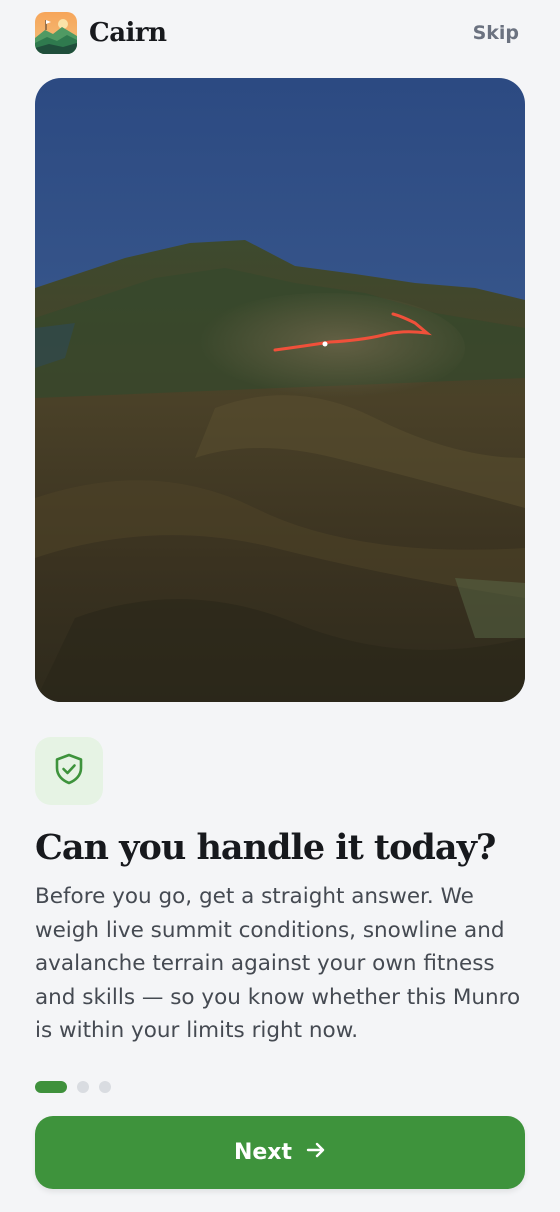  What do you see at coordinates (73, 1087) in the screenshot?
I see `pagination-dots` at bounding box center [73, 1087].